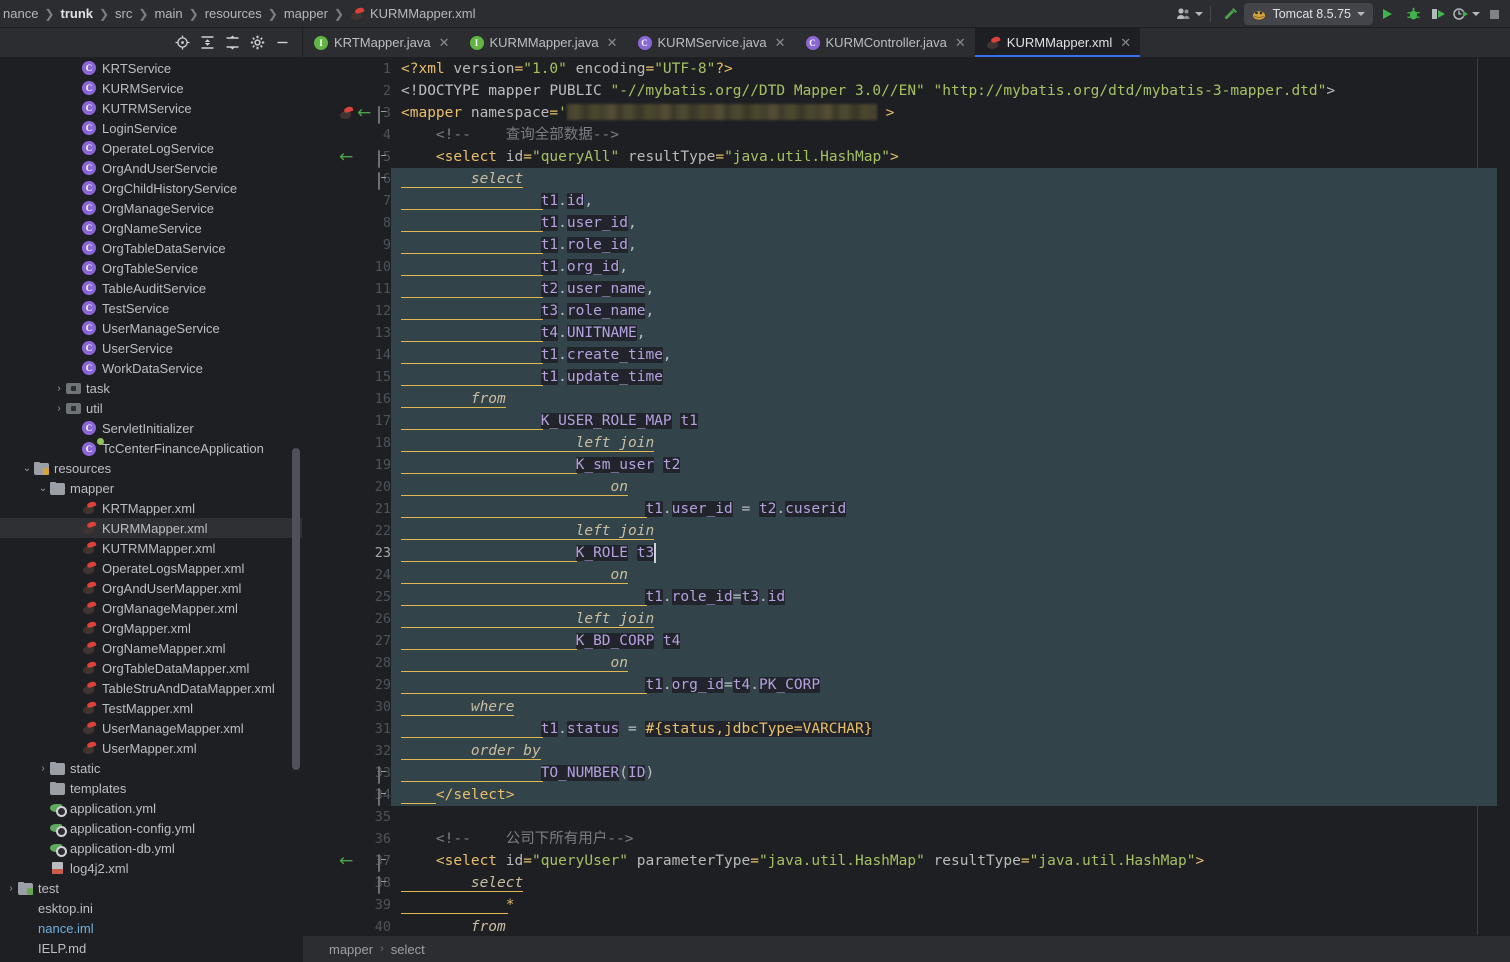 Image resolution: width=1510 pixels, height=962 pixels. I want to click on tree-item-tccenterfinanceapplication: C TcCenterFinanceApplication, so click(151, 448).